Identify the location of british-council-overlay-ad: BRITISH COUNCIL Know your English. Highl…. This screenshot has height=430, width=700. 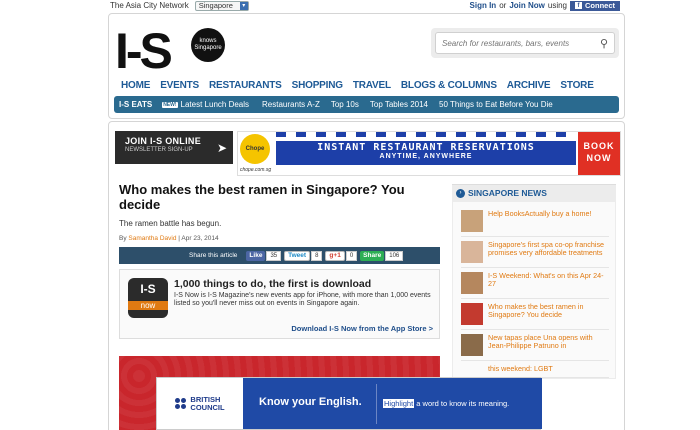
(349, 403).